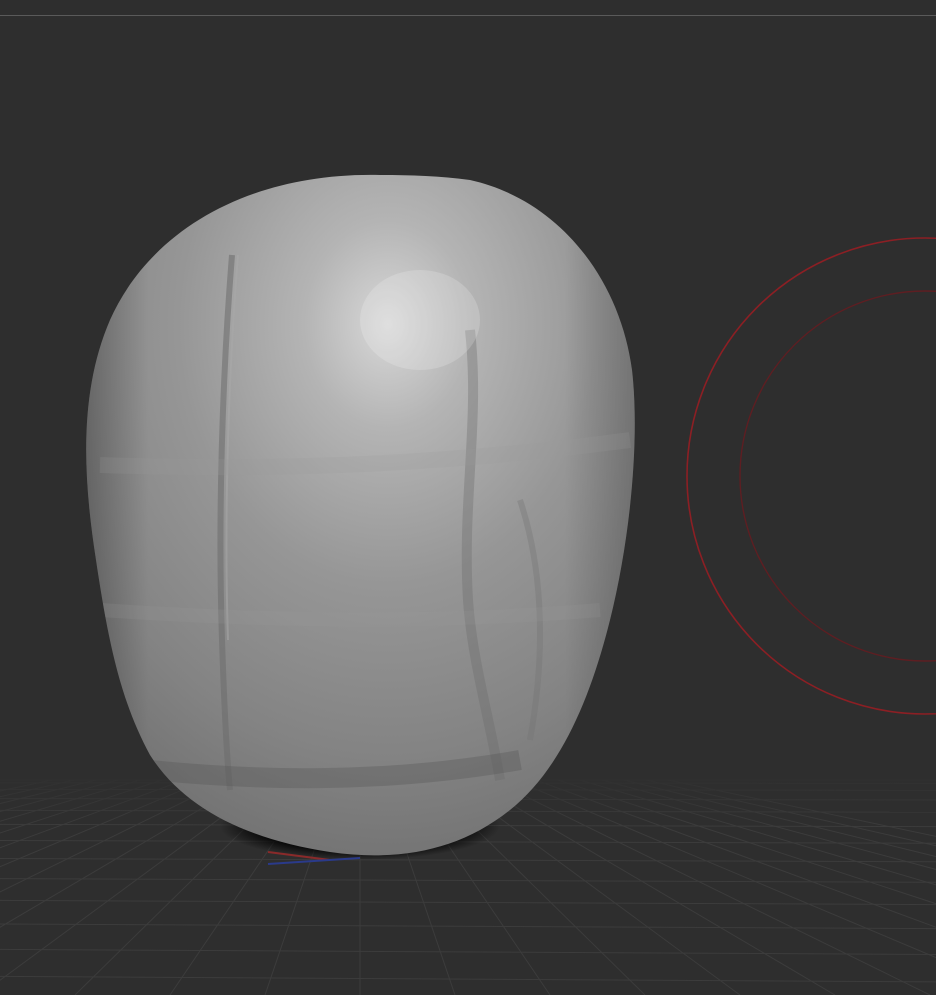 This screenshot has width=936, height=995. I want to click on brush-cursor-inner-ring, so click(837, 476).